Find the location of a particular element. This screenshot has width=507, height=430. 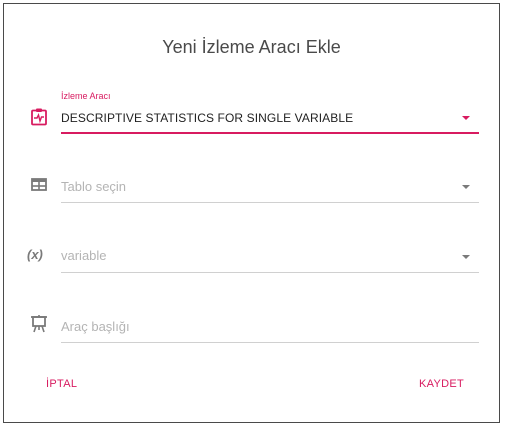

table-select-placeholder: Tablo seçin is located at coordinates (94, 186).